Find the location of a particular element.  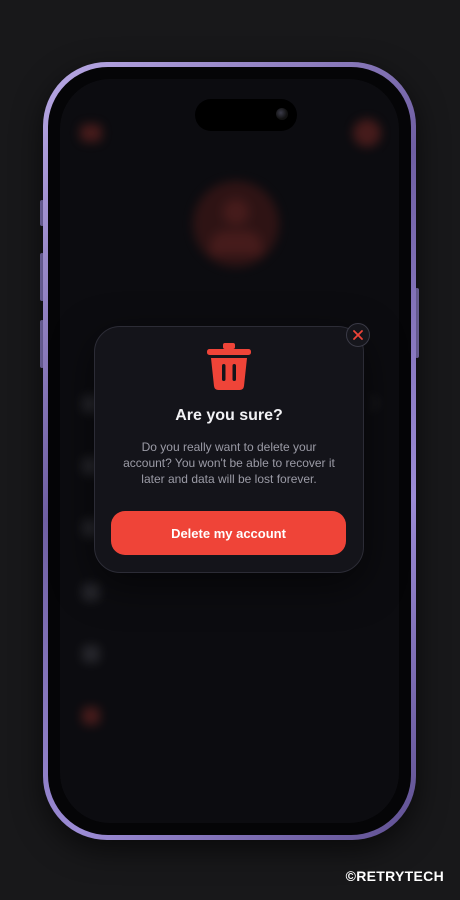

close-button is located at coordinates (358, 335).